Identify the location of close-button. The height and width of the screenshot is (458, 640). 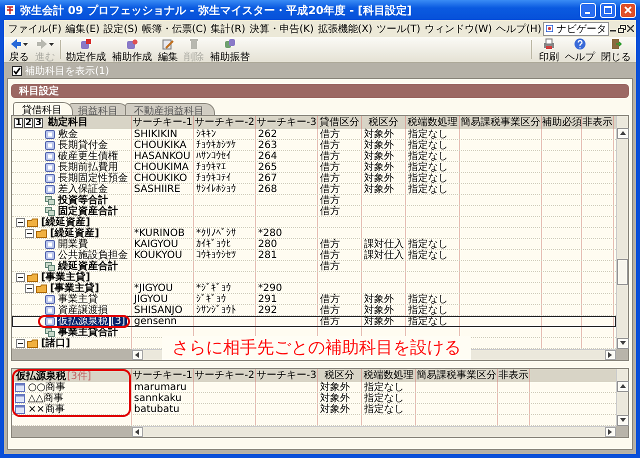
(630, 28).